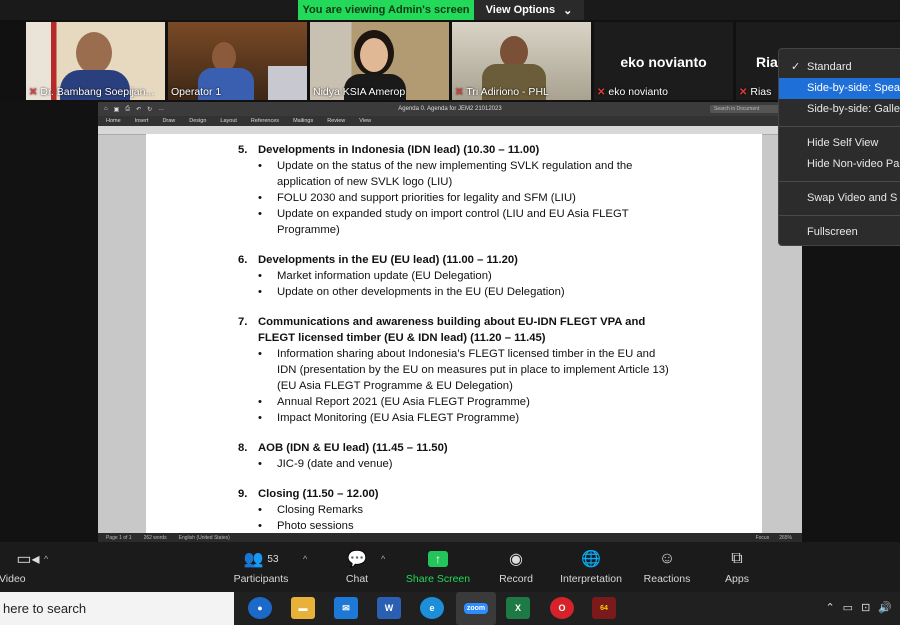 The height and width of the screenshot is (625, 900). I want to click on apps-label: Apps, so click(737, 579).